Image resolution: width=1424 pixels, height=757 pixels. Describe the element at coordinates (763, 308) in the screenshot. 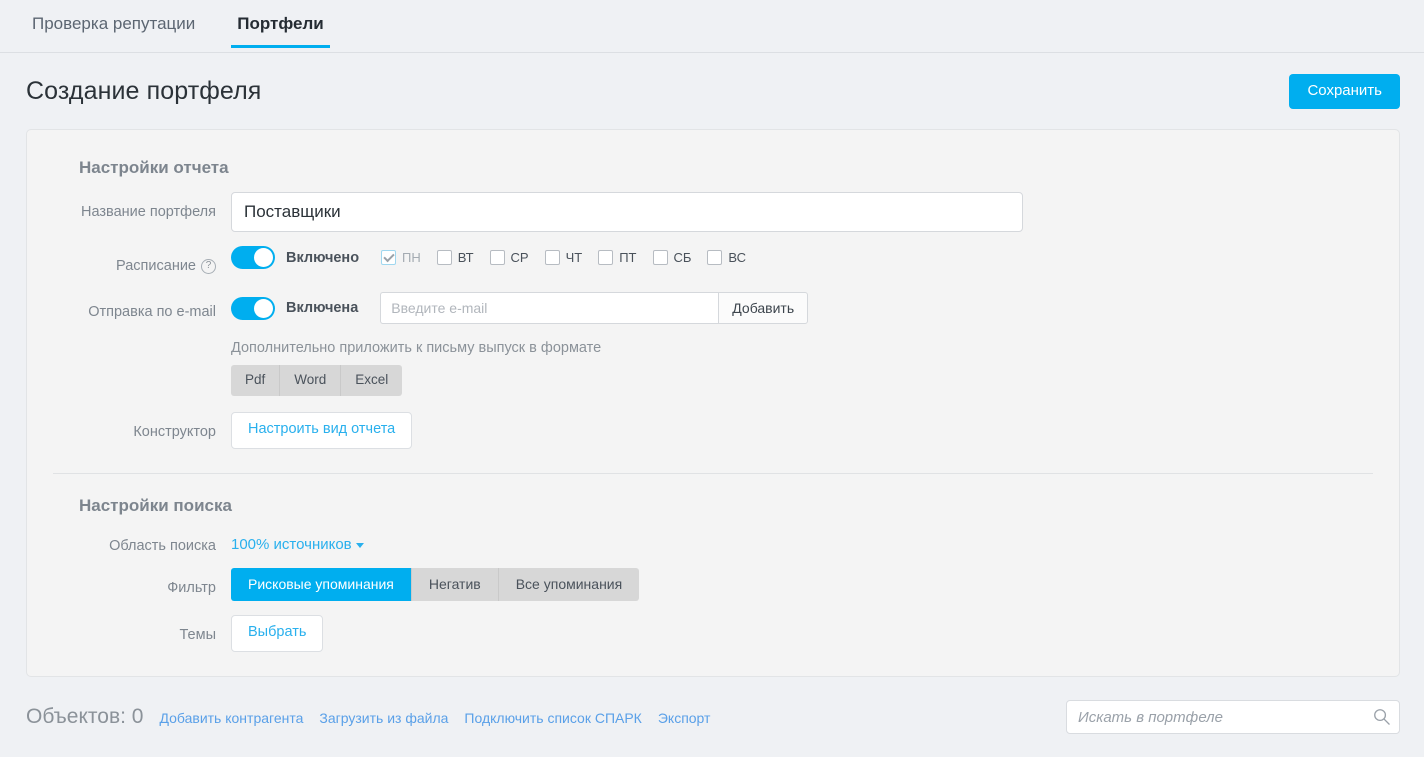

I see `add-email-button: Добавить` at that location.